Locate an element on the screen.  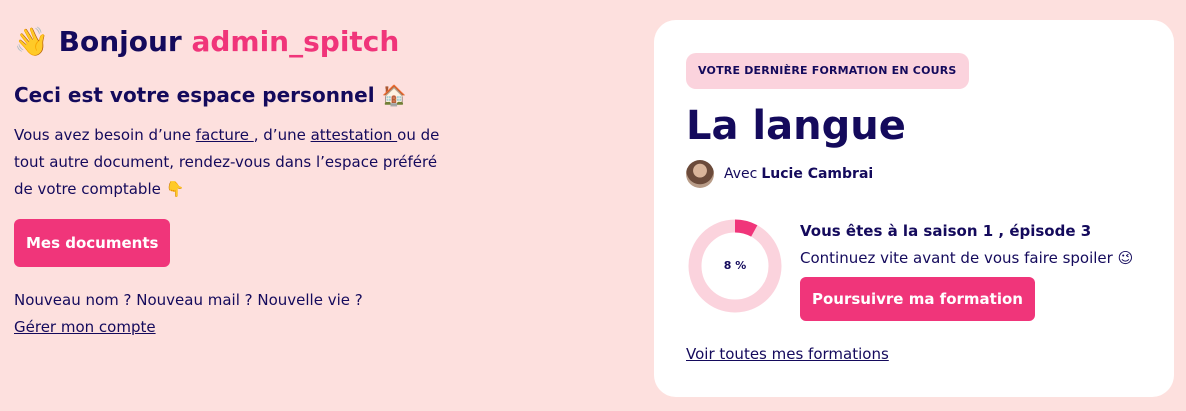
continue-course-button: Poursuivre ma formation is located at coordinates (917, 299).